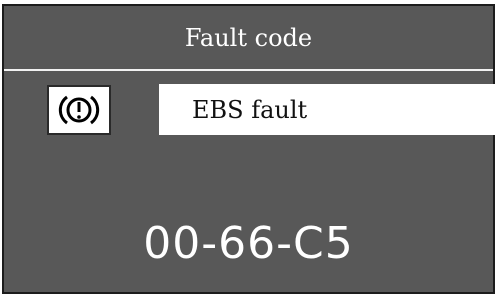 This screenshot has width=499, height=298. I want to click on fault-label-box: EBS fault, so click(328, 109).